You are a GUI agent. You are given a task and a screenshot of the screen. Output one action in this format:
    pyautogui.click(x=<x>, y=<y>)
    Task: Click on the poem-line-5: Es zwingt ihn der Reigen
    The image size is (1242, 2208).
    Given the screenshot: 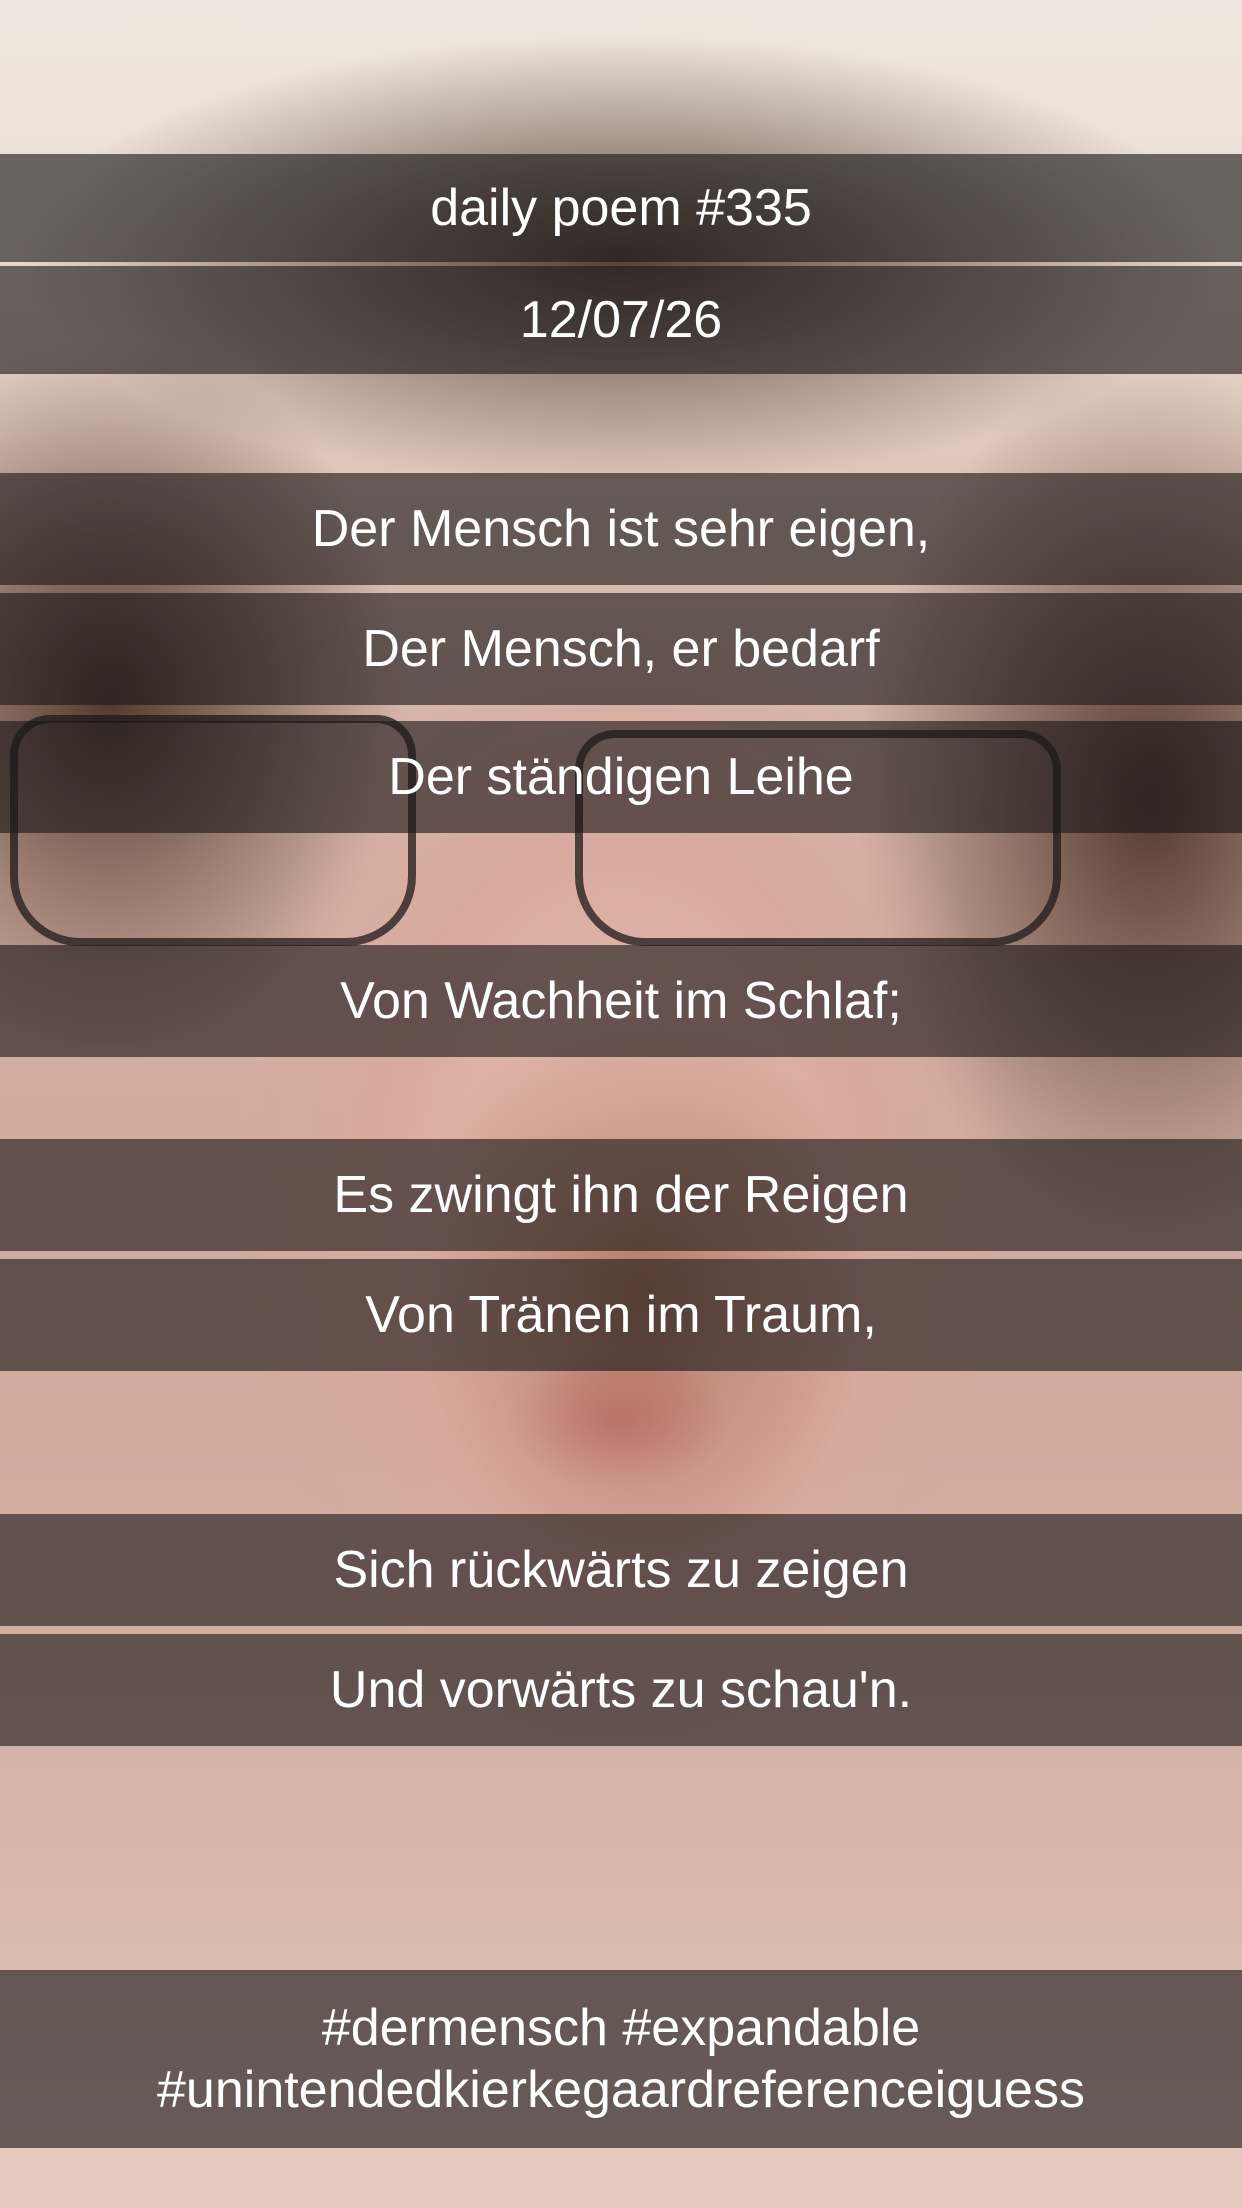 What is the action you would take?
    pyautogui.click(x=621, y=1195)
    